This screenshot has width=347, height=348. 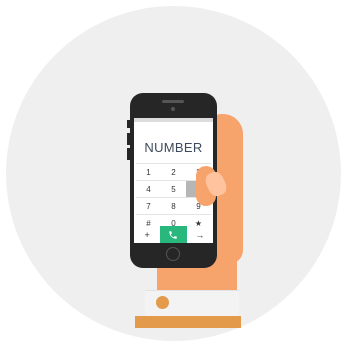 What do you see at coordinates (148, 172) in the screenshot?
I see `key-1: 1` at bounding box center [148, 172].